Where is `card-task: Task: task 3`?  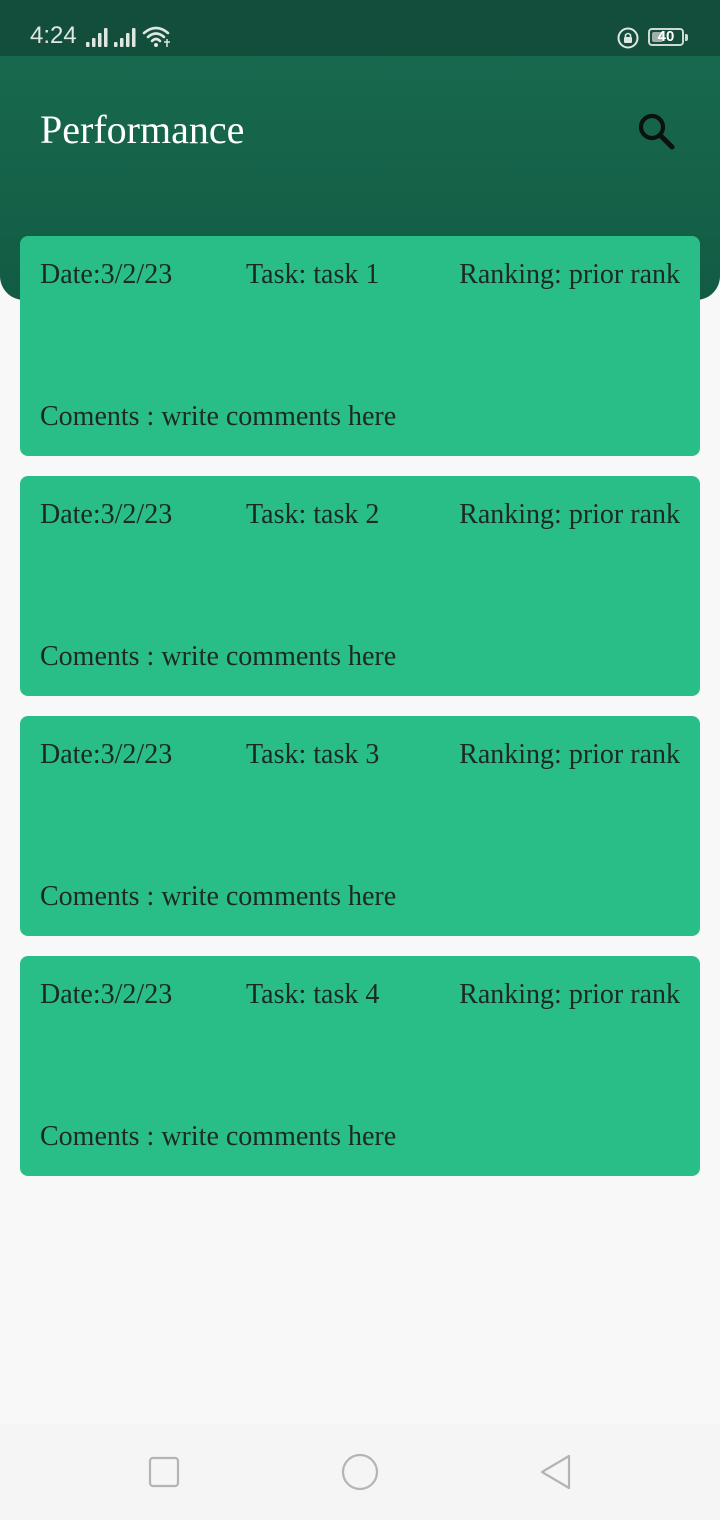 card-task: Task: task 3 is located at coordinates (313, 754).